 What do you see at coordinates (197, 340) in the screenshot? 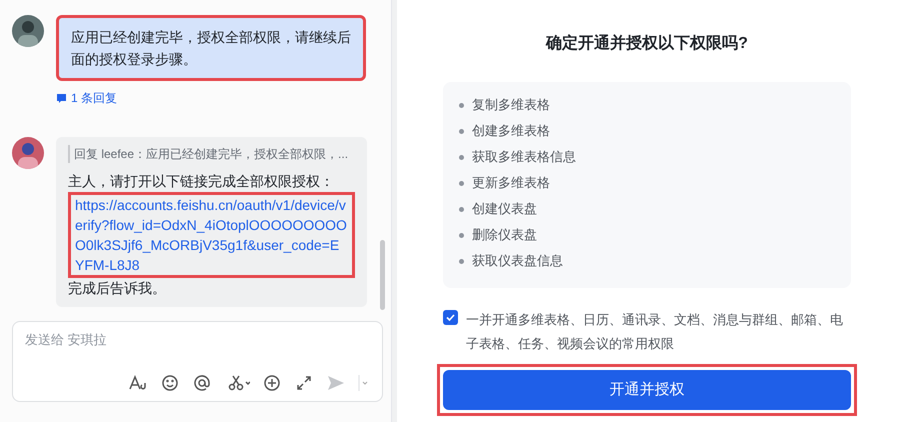
I see `message-field: 发送给 安琪拉` at bounding box center [197, 340].